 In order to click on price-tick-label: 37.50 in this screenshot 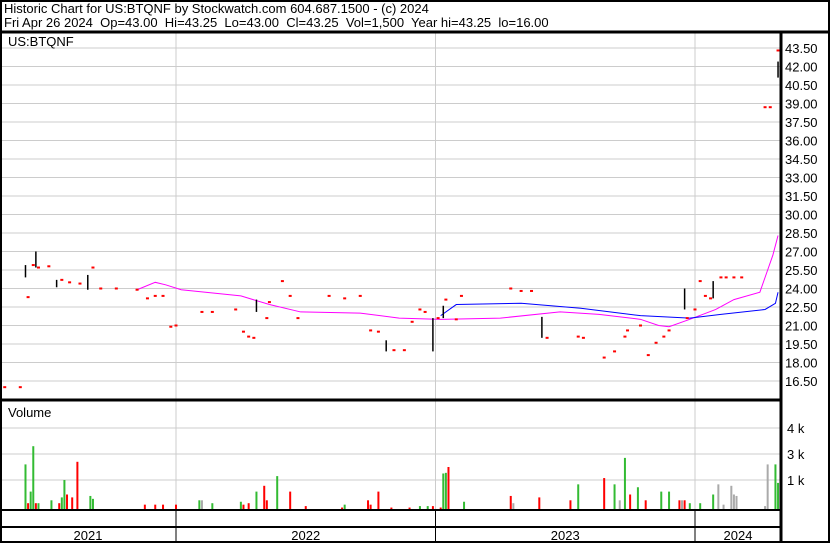, I will do `click(801, 122)`.